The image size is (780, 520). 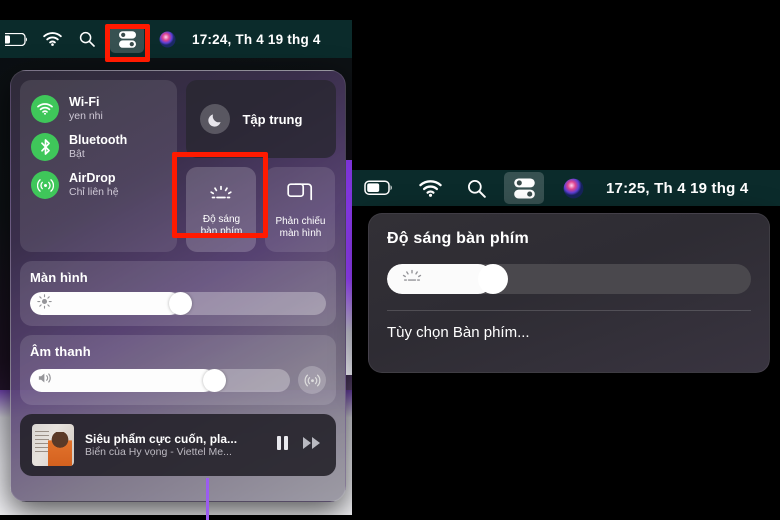 What do you see at coordinates (84, 102) in the screenshot?
I see `wifi-title: Wi-Fi` at bounding box center [84, 102].